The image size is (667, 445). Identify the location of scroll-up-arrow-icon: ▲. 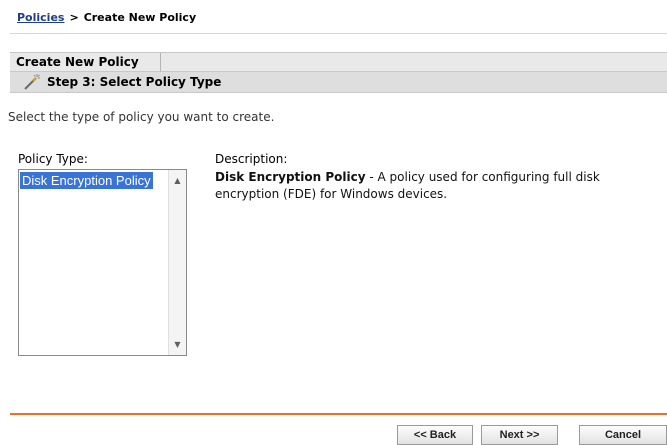
(177, 180).